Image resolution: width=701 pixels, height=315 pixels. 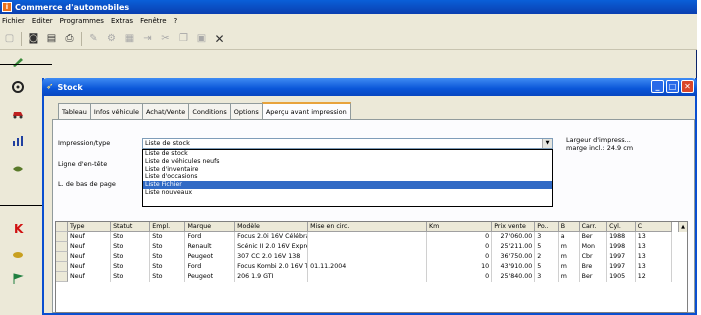 What do you see at coordinates (654, 277) in the screenshot?
I see `cell-c: 12` at bounding box center [654, 277].